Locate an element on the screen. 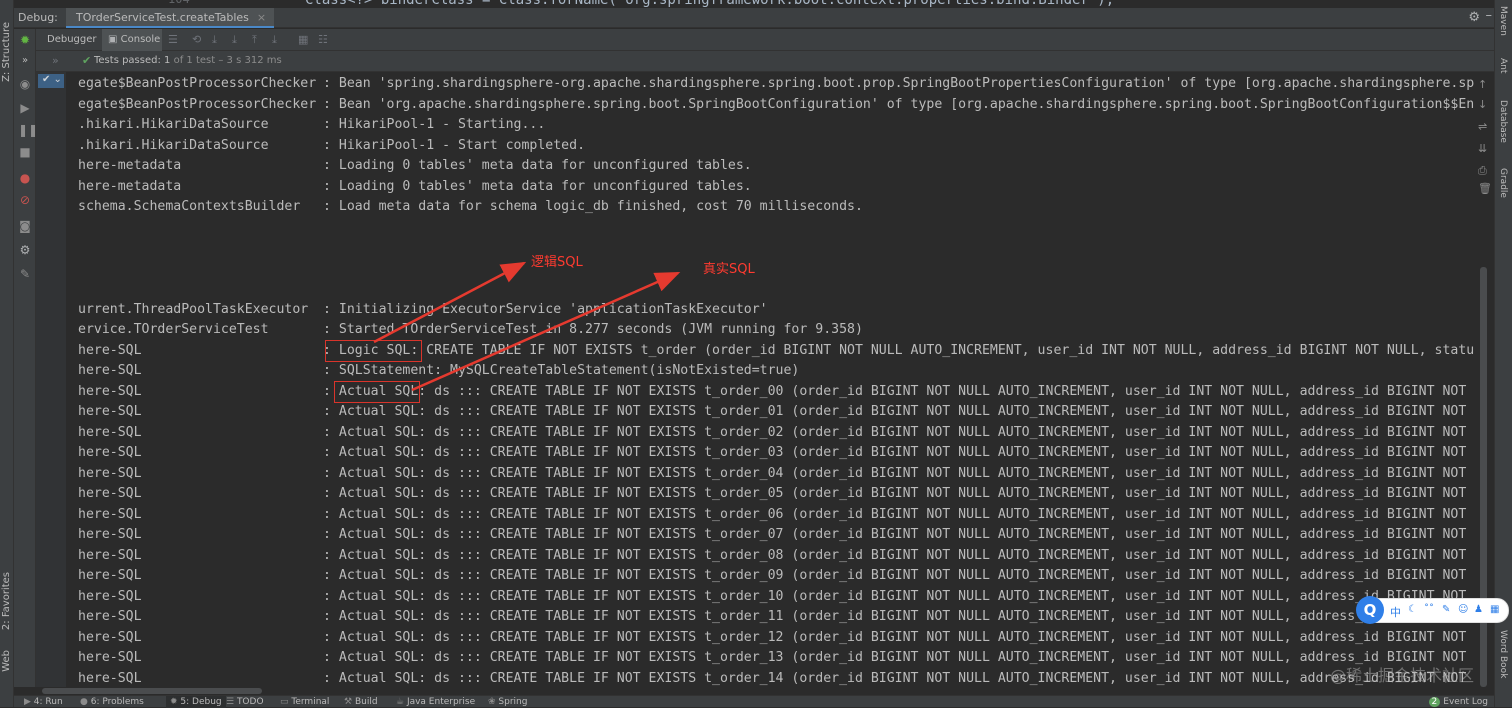 This screenshot has width=1512, height=708. bottom-tab-spring: ❀ Spring is located at coordinates (507, 702).